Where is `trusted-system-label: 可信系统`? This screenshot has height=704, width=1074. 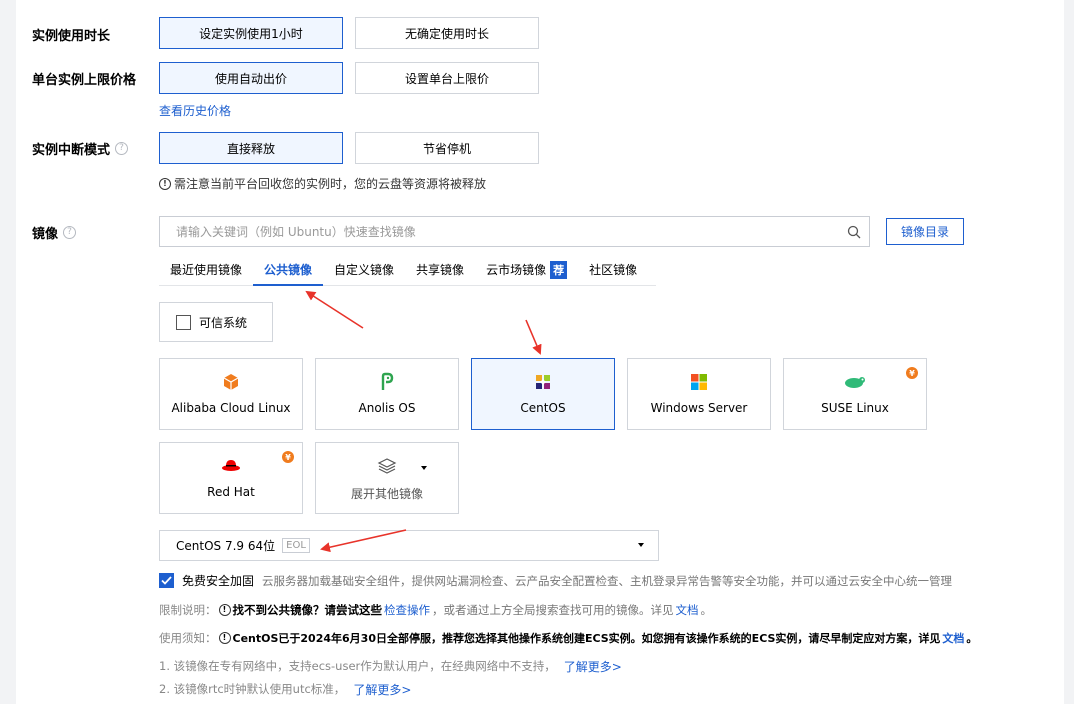 trusted-system-label: 可信系统 is located at coordinates (223, 322).